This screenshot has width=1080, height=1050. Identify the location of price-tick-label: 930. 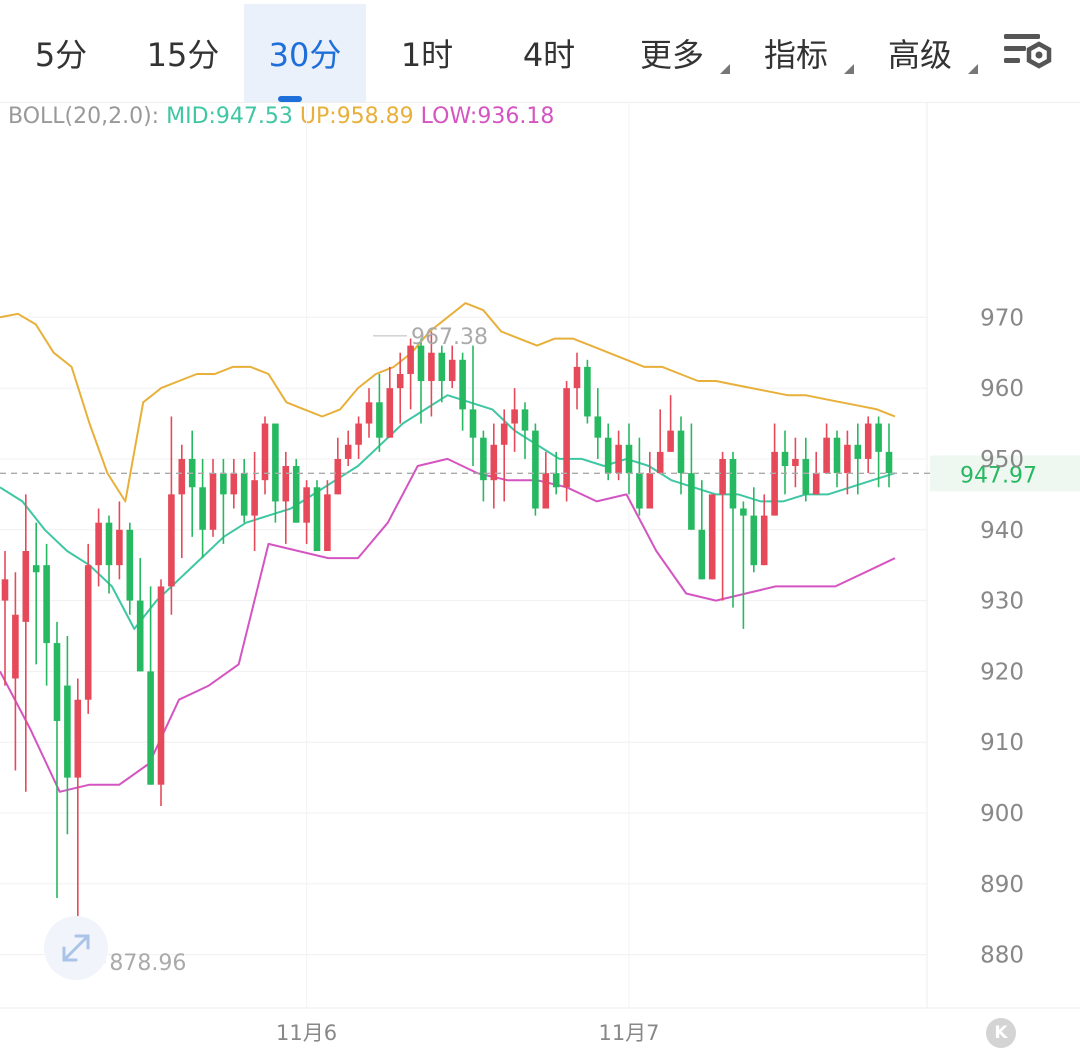
(1002, 602).